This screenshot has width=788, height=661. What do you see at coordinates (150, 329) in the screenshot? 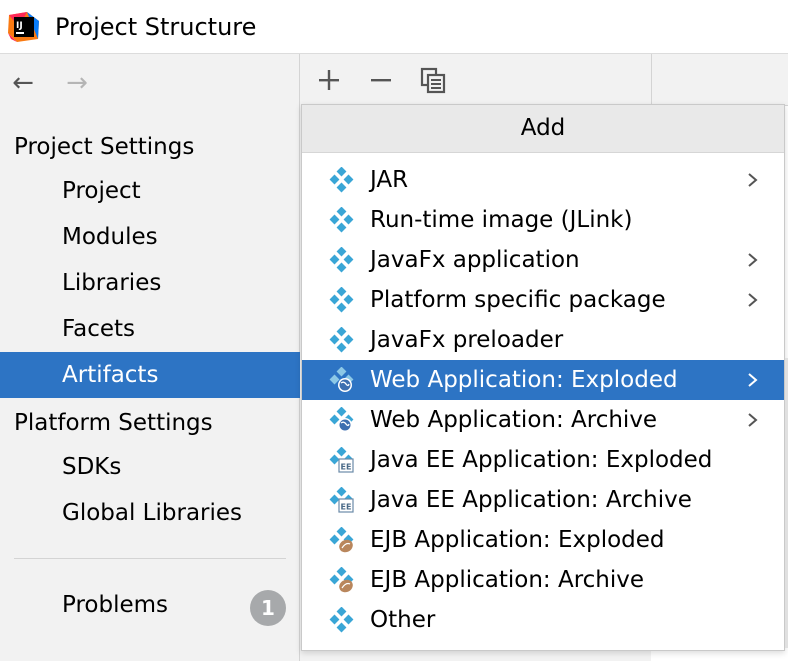
I see `sidebar-item-facets: Facets` at bounding box center [150, 329].